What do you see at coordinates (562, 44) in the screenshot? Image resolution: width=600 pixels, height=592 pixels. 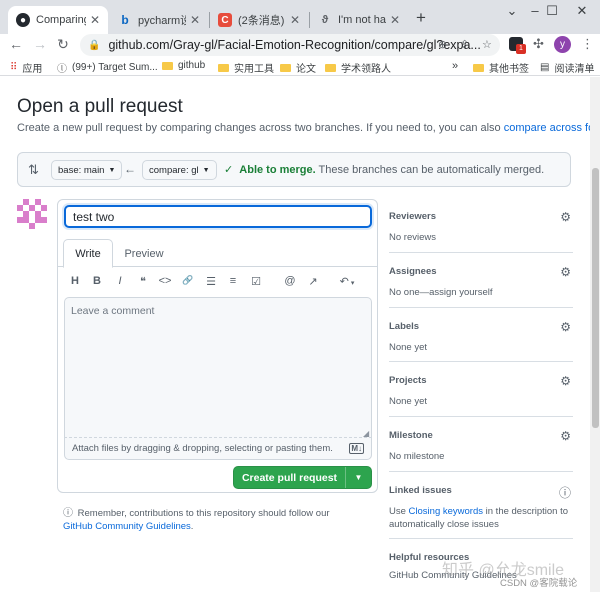 I see `profile-avatar: y` at bounding box center [562, 44].